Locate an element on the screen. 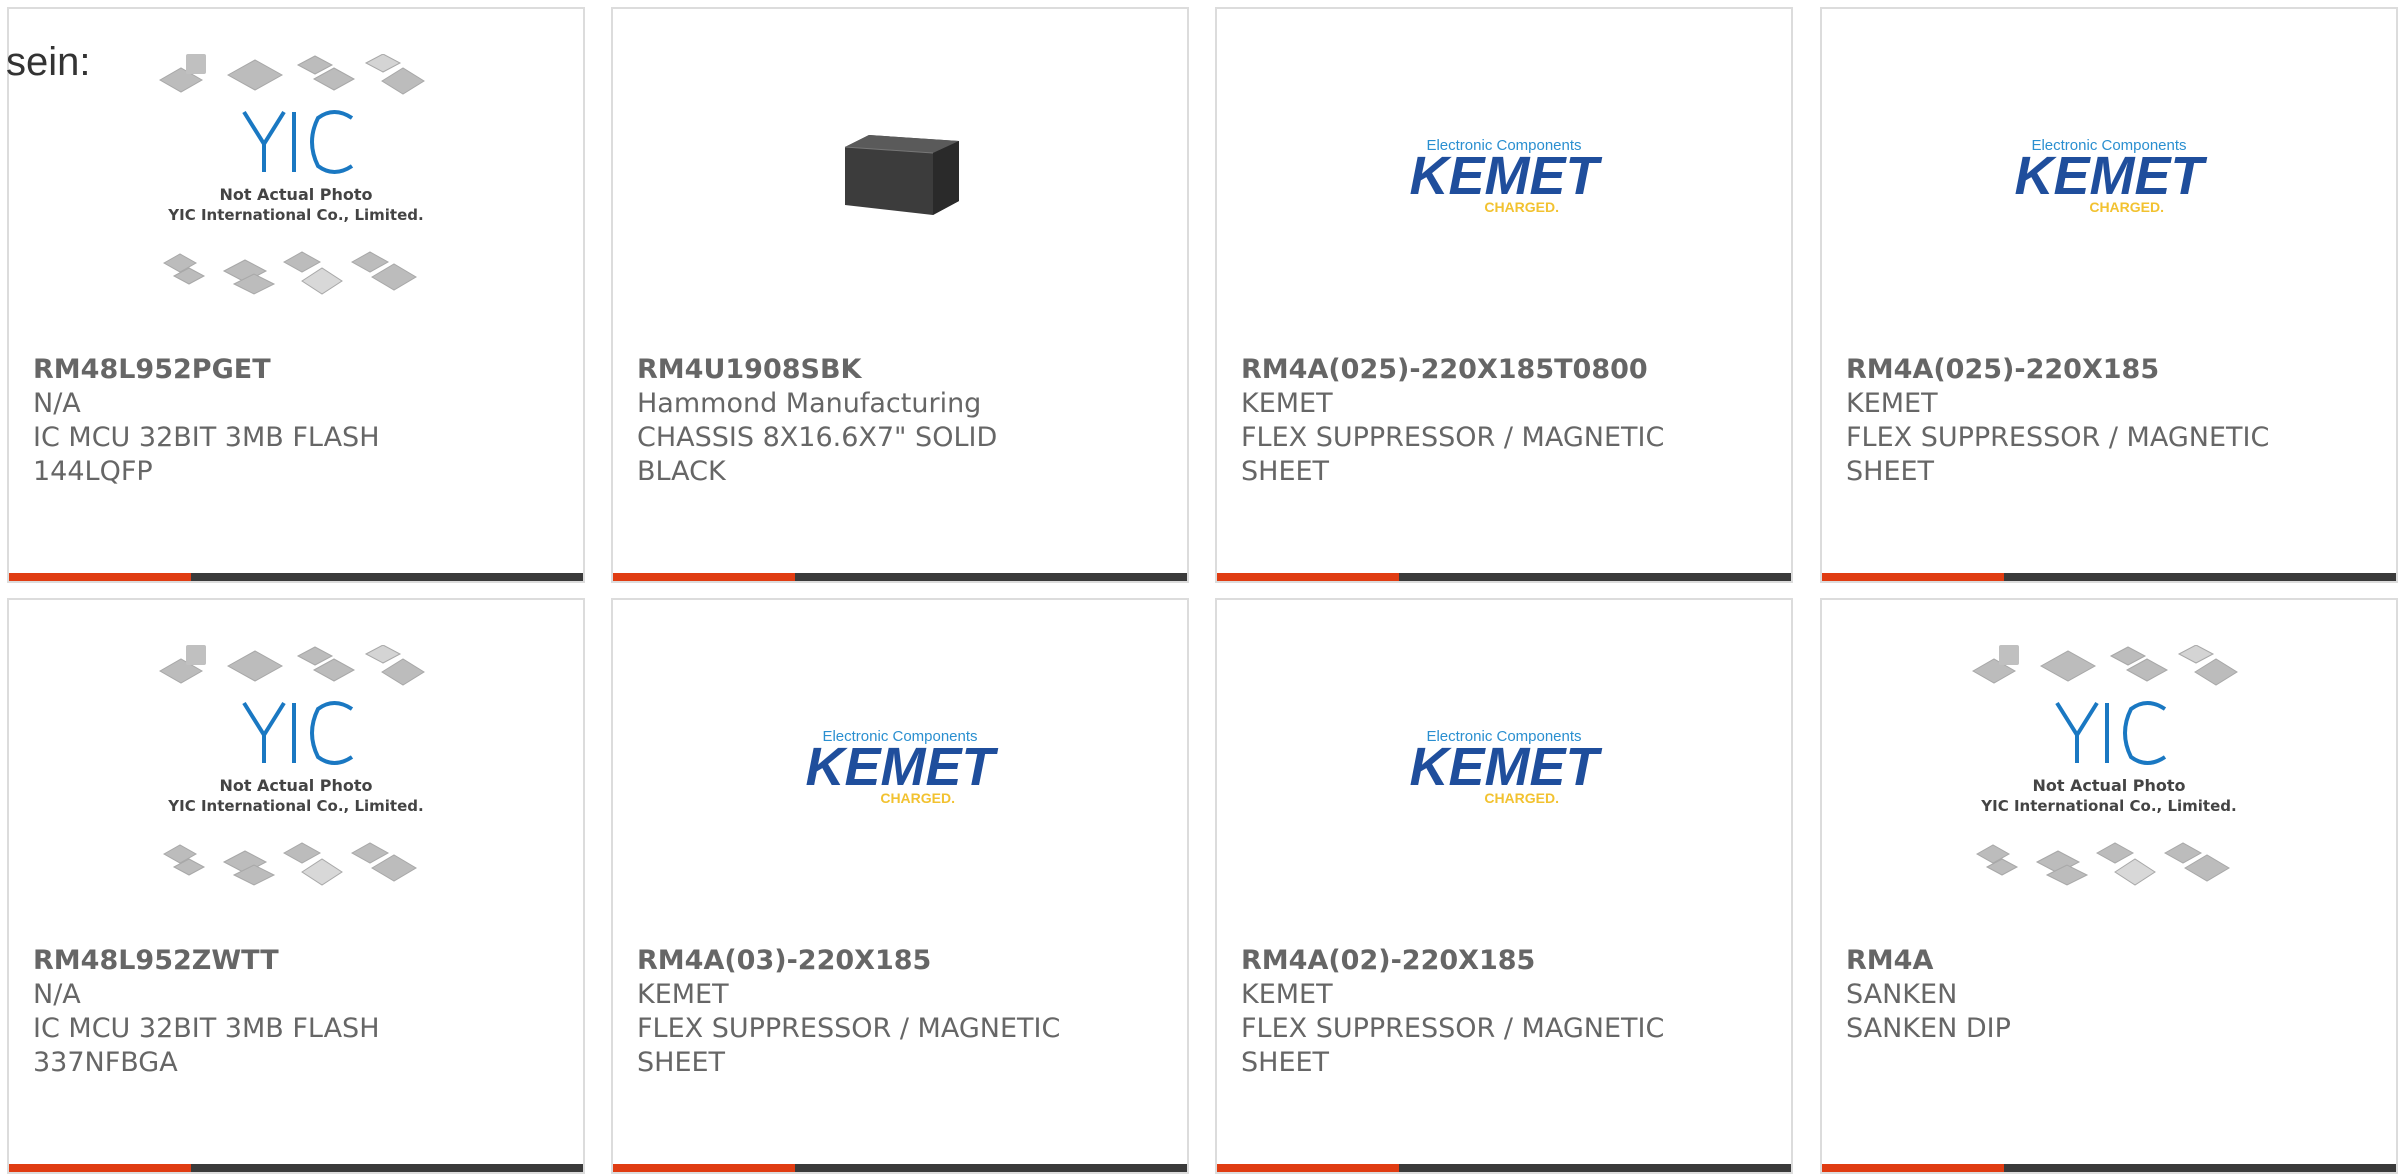  part-number-link: RM4A(03)-220X185 is located at coordinates (902, 961).